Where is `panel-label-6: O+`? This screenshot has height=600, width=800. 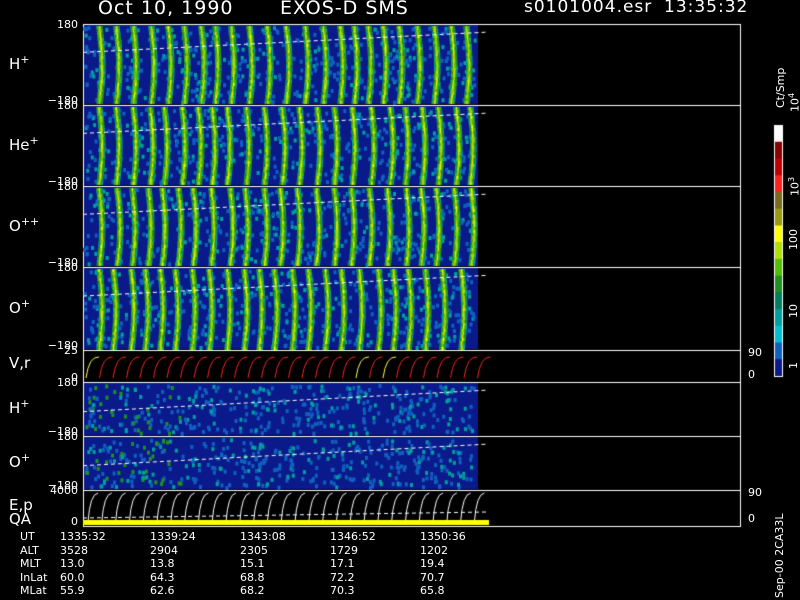 panel-label-6: O+ is located at coordinates (19, 461).